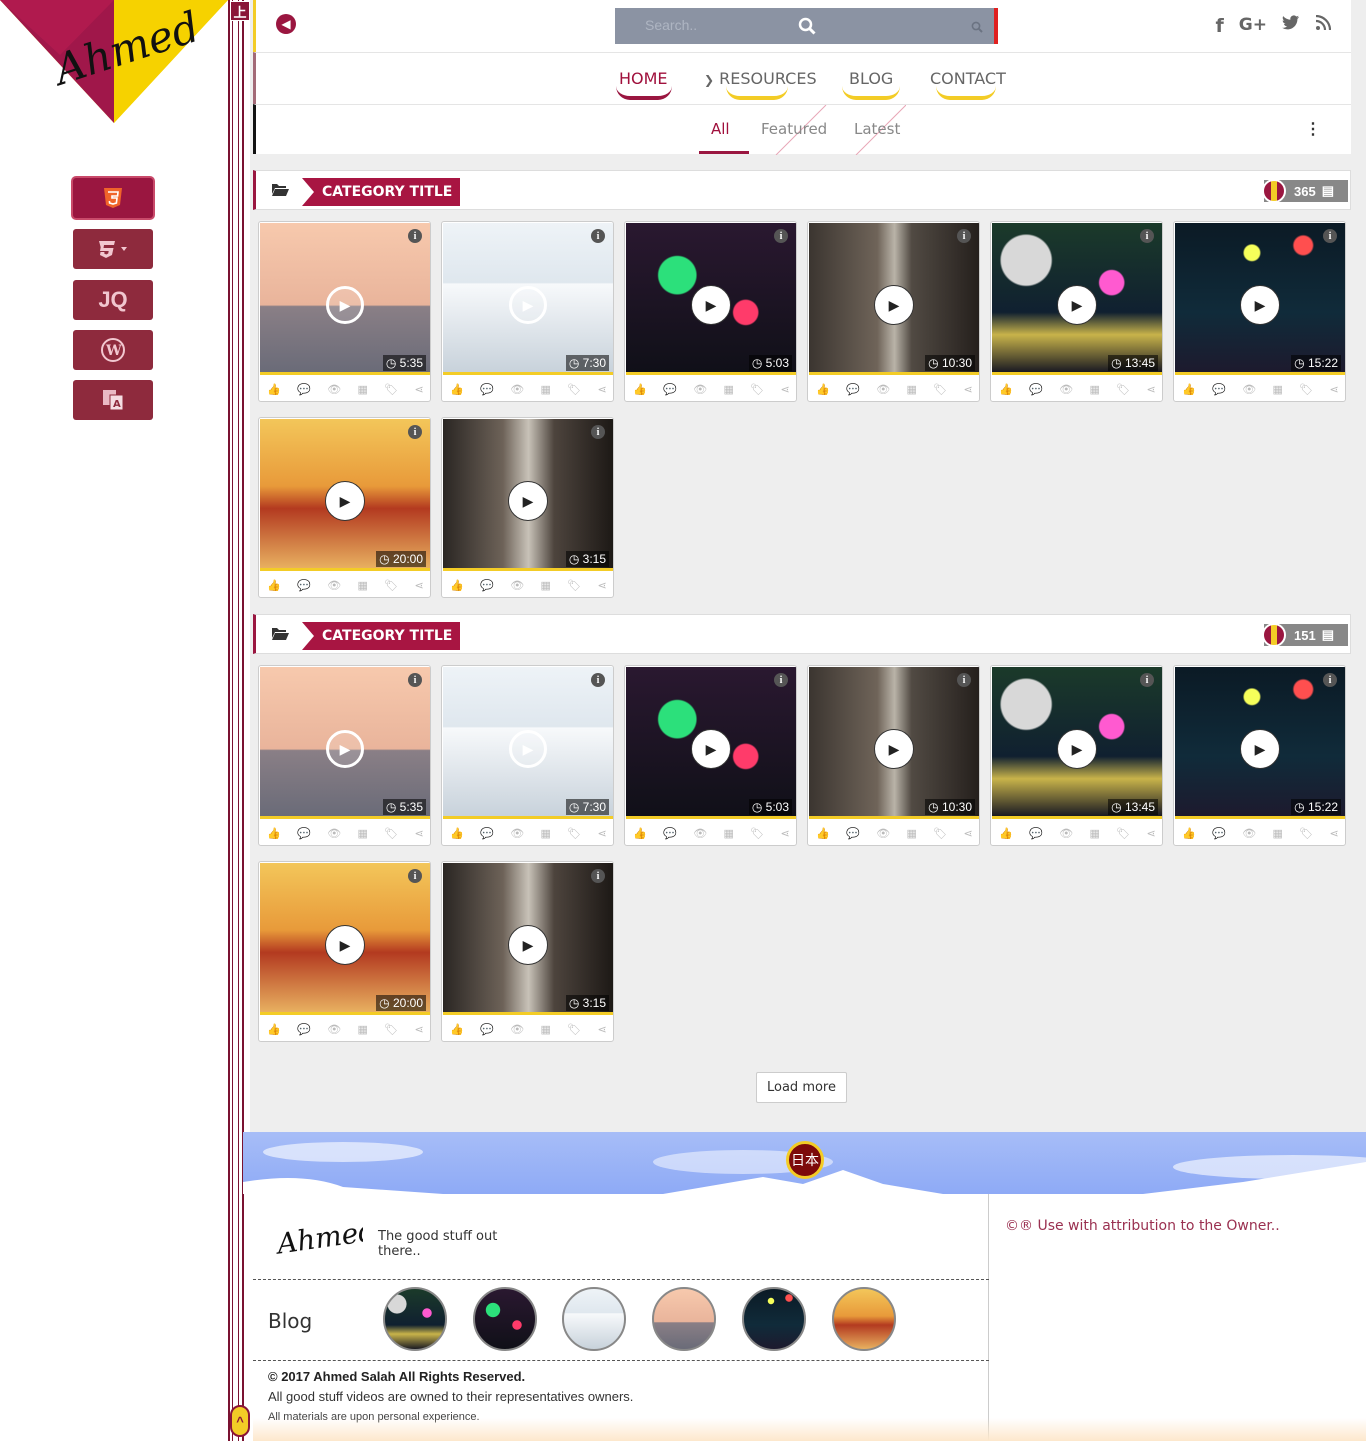 This screenshot has height=1441, width=1366. I want to click on site-logo: Ahmed, so click(114, 62).